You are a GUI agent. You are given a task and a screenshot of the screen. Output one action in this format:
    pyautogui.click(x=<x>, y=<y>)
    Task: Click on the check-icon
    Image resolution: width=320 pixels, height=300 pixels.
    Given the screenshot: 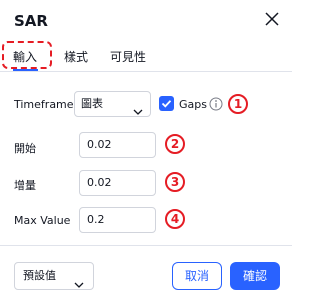 What is the action you would take?
    pyautogui.click(x=166, y=104)
    